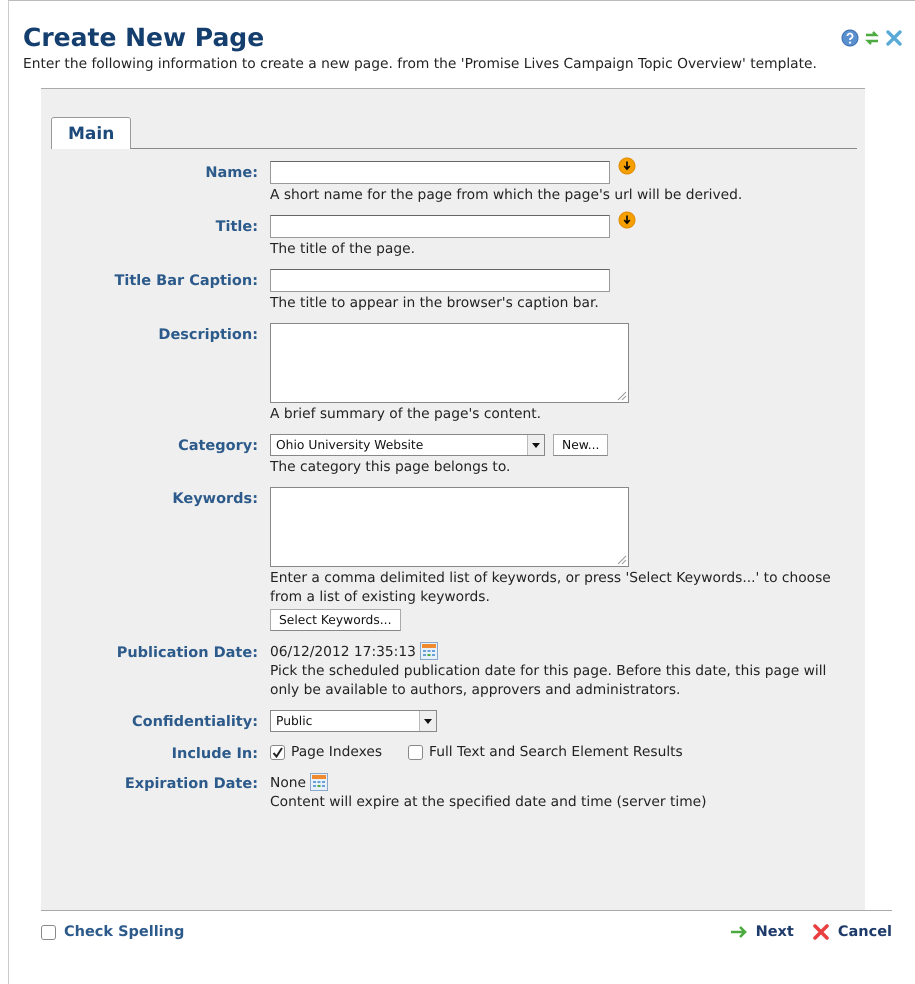 This screenshot has width=915, height=984. I want to click on field-hint: Enter a comma delimited list of keywords, or press 'Select Keywords...' to choose from a list of existing keywords., so click(551, 588).